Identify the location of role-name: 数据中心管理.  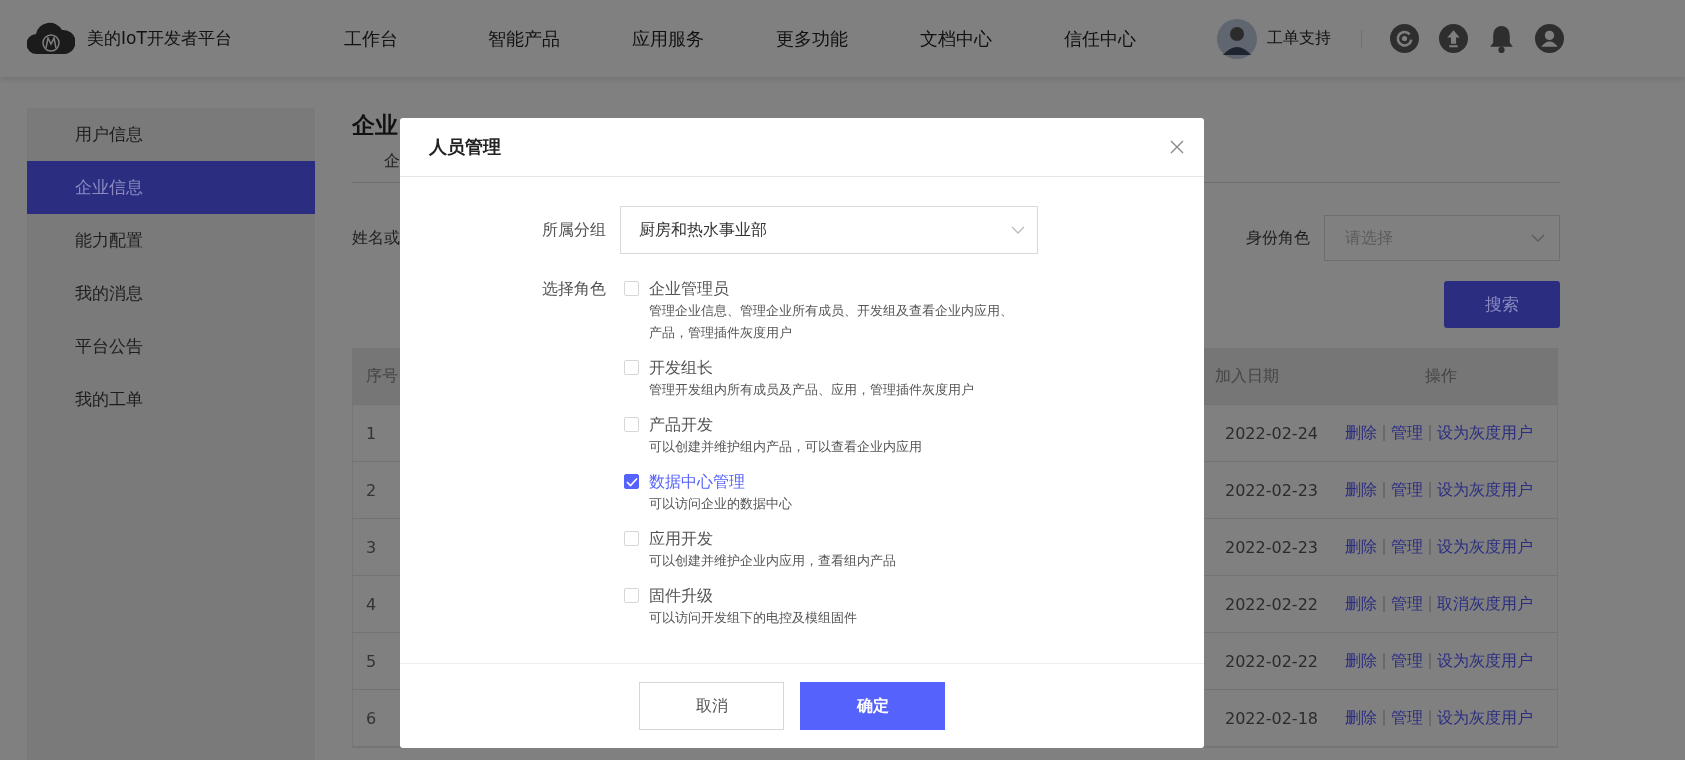
(836, 482).